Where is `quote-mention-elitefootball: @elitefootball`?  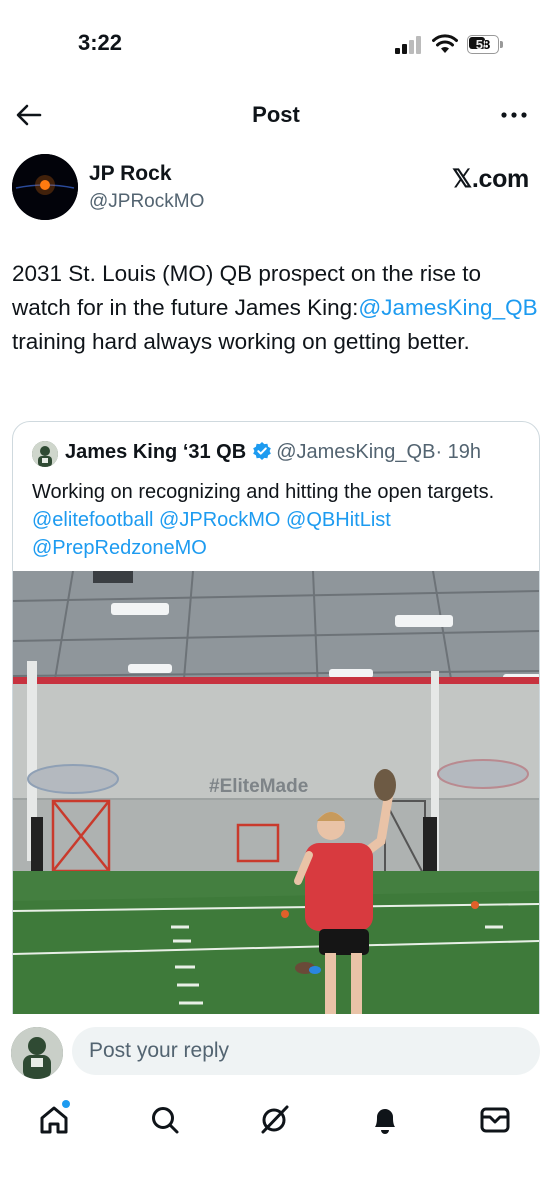
quote-mention-elitefootball: @elitefootball is located at coordinates (92, 520).